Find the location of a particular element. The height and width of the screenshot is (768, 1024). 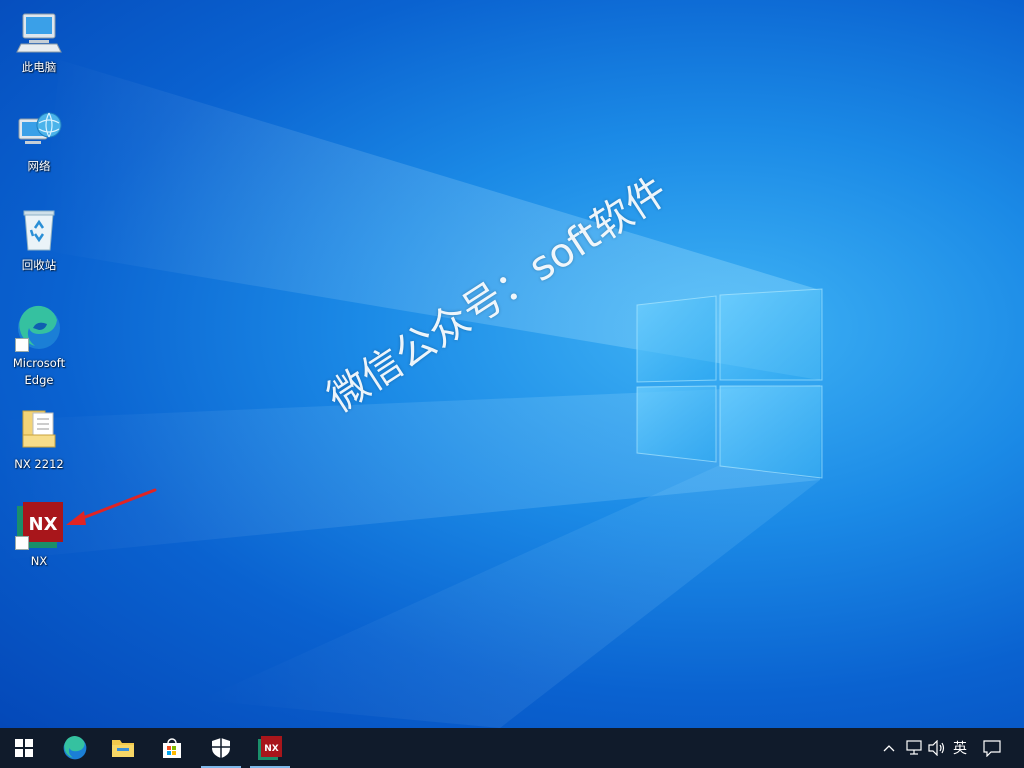

network-wired-icon is located at coordinates (914, 747).